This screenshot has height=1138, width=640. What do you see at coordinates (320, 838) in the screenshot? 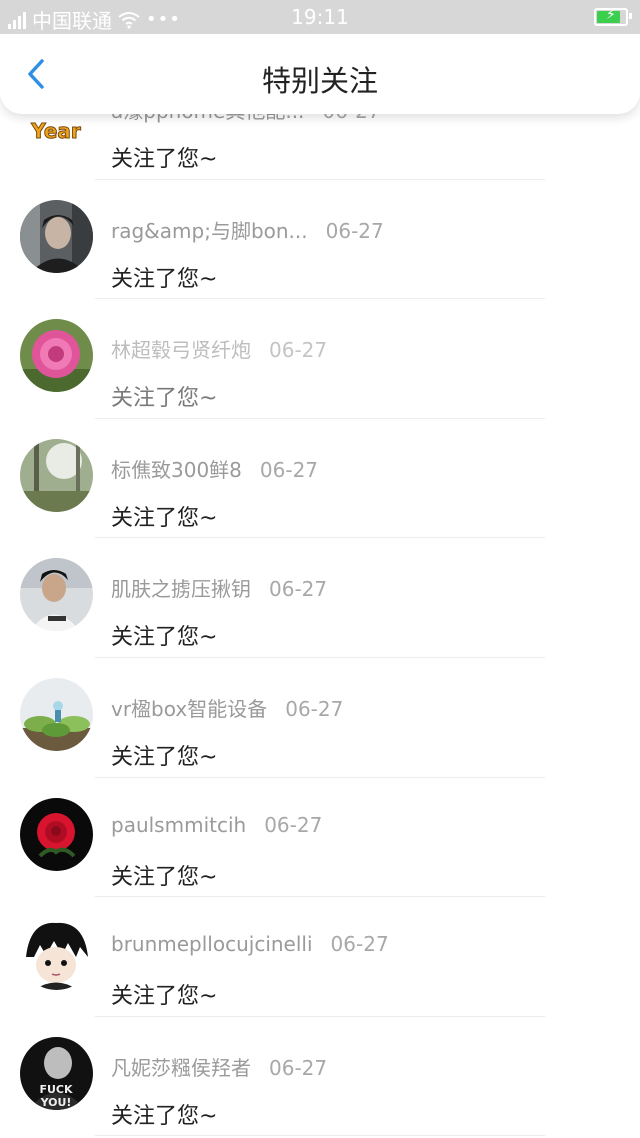
I see `notification-item: paulsmmitcih 06-27 关注了您~` at bounding box center [320, 838].